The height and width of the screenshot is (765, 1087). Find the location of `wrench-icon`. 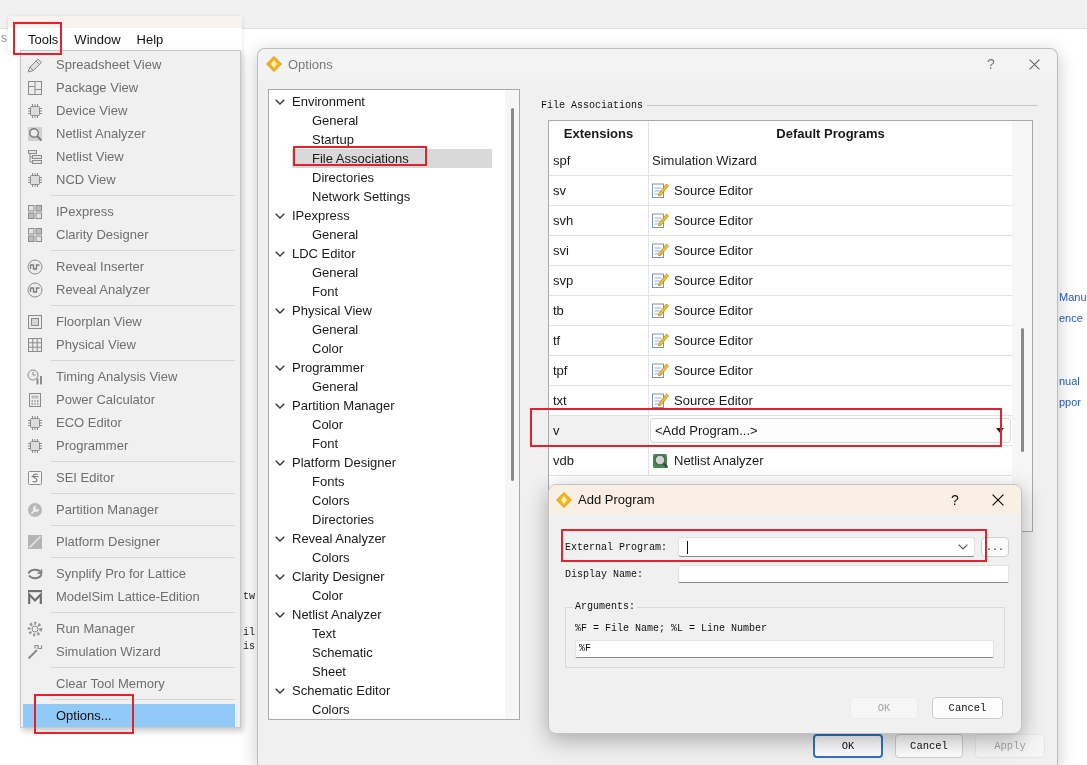

wrench-icon is located at coordinates (35, 509).